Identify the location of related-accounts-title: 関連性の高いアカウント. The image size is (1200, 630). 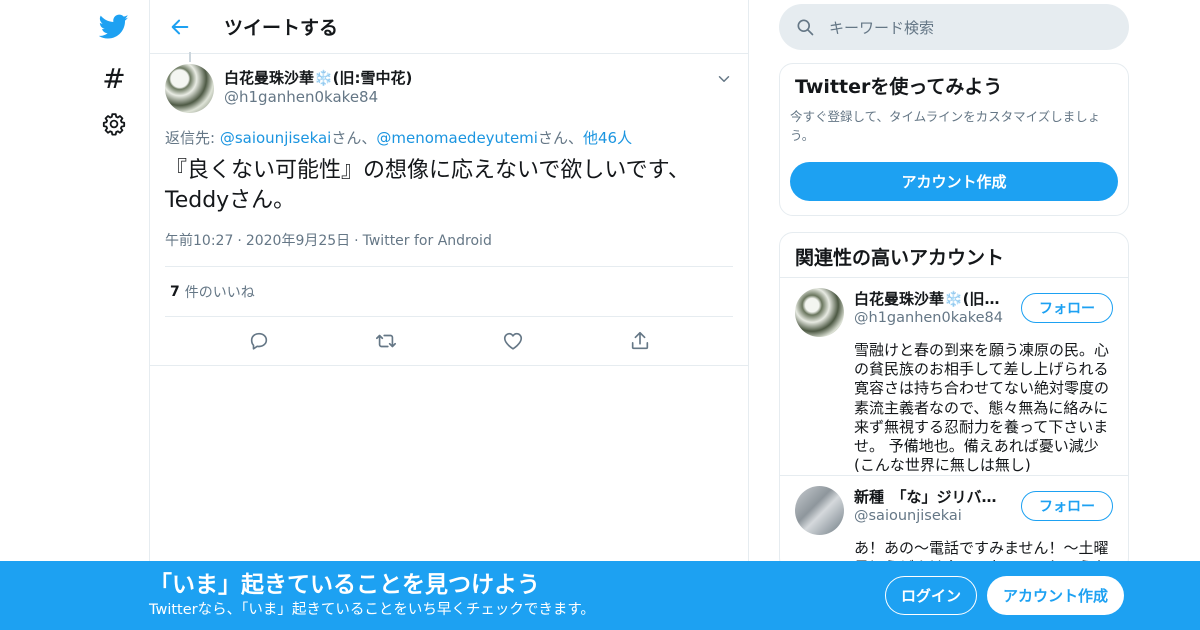
(954, 255).